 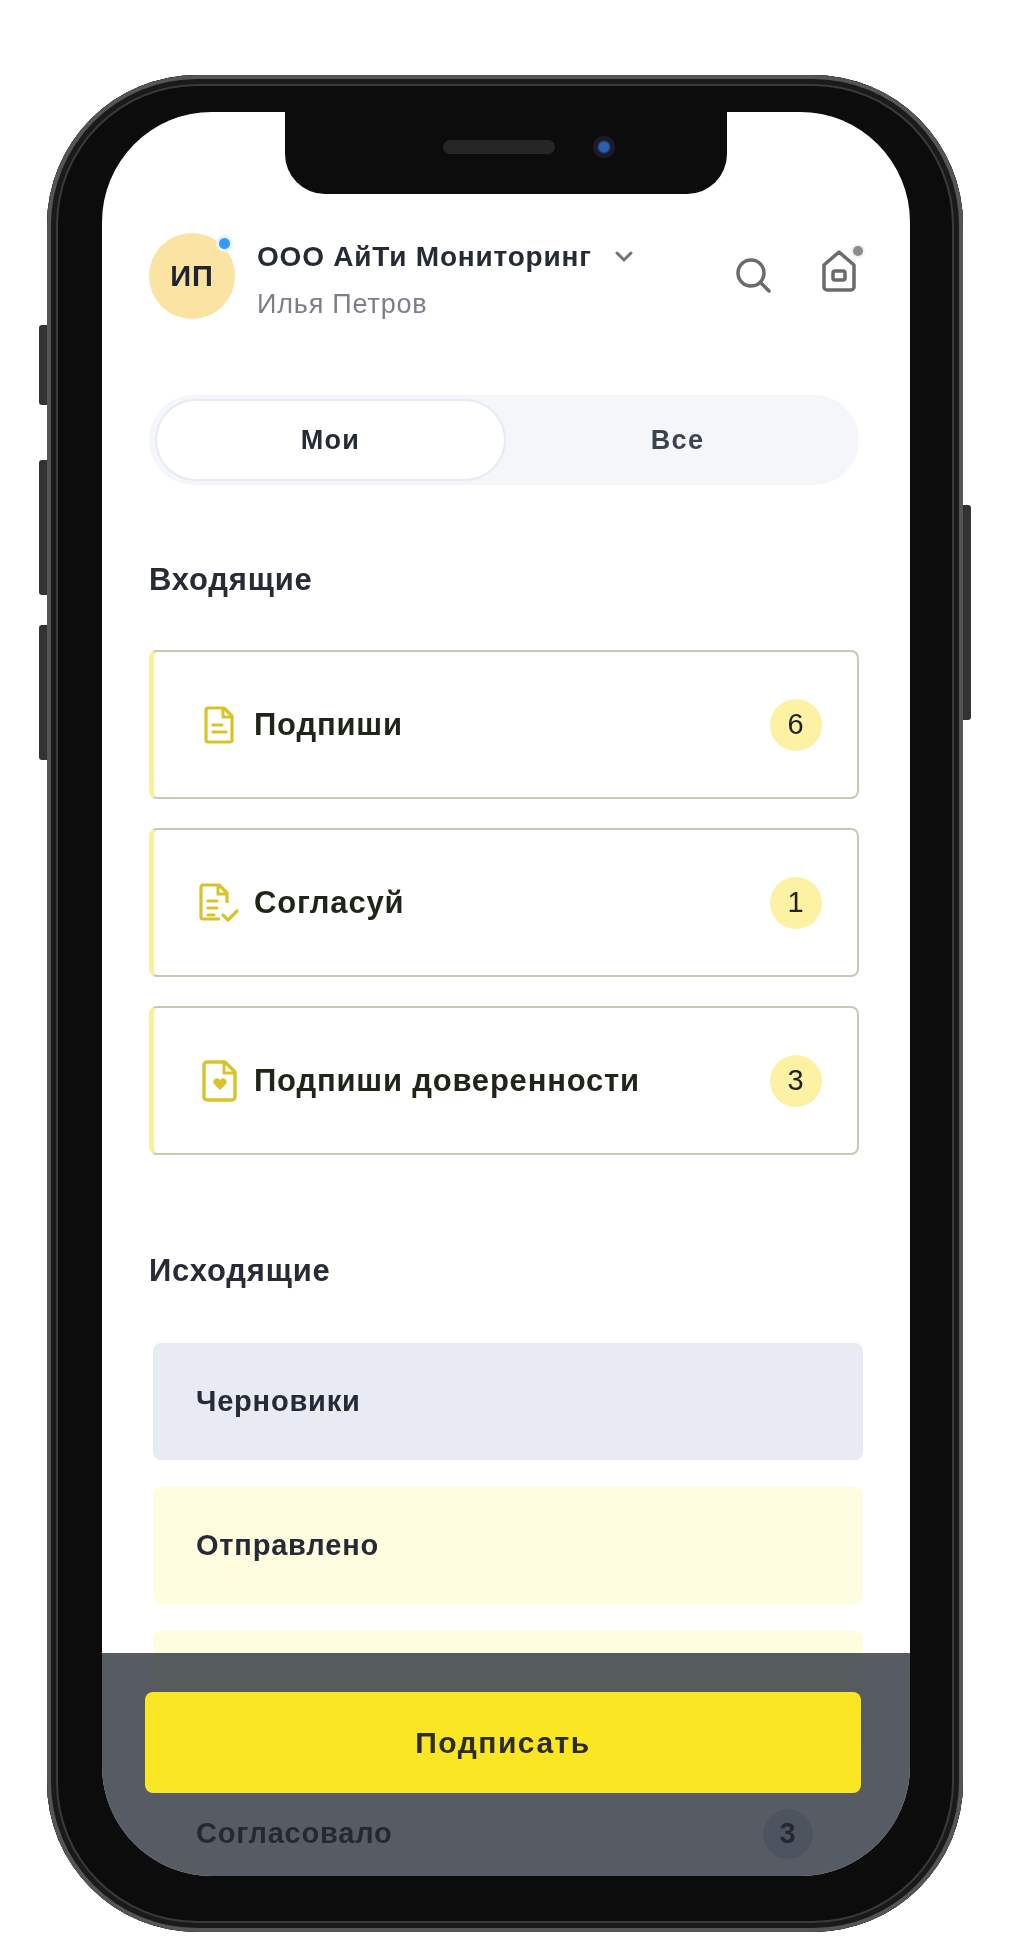 I want to click on category-label: Подпиши, so click(x=329, y=724).